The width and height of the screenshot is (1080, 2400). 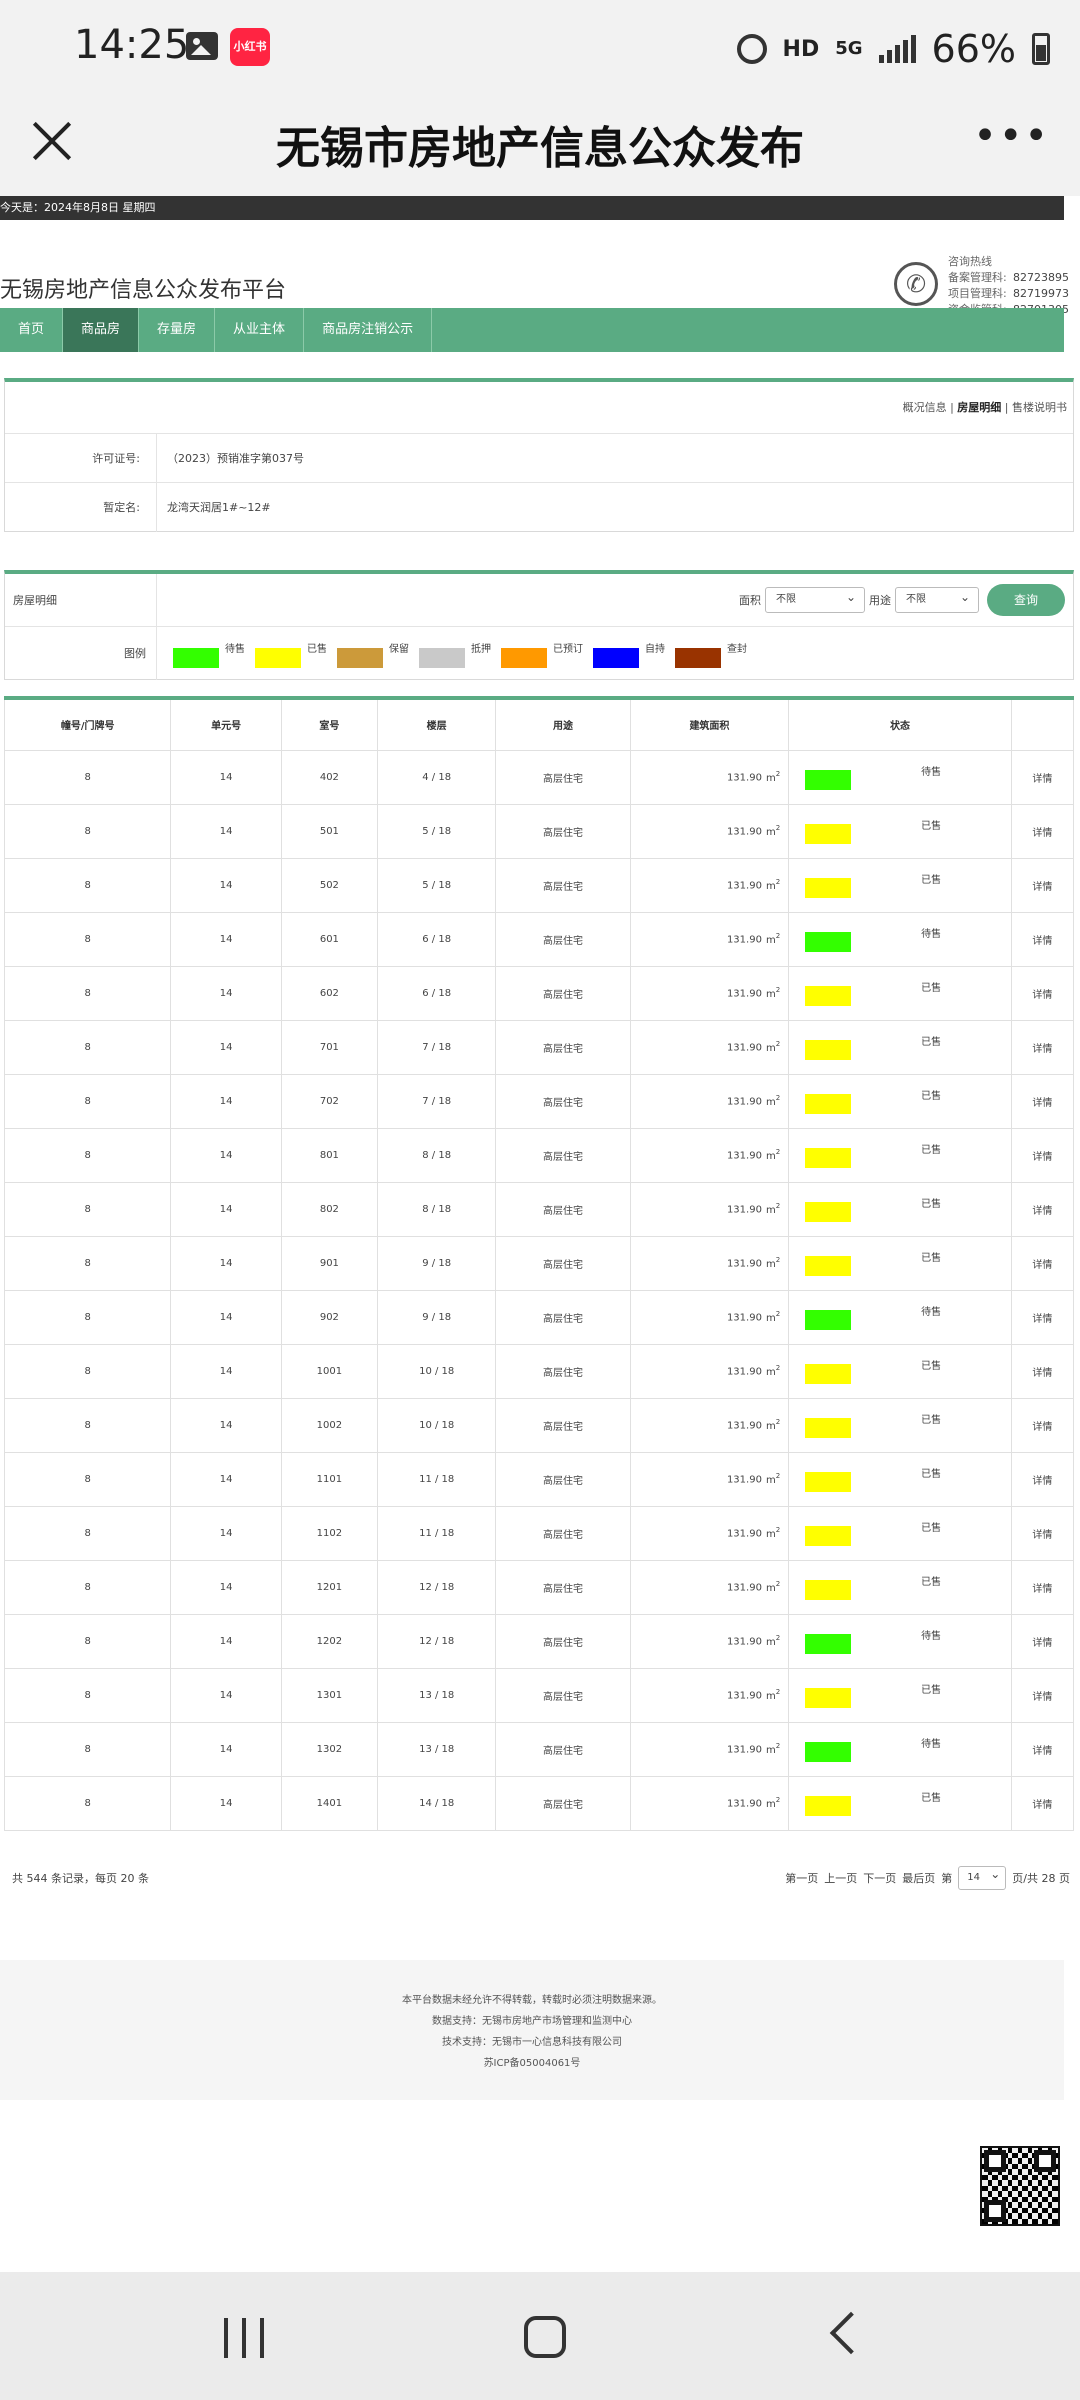 I want to click on table-row: 8 14 1101 11 / 18 高层住宅 131.90 m2 已售 详情, so click(x=539, y=1479).